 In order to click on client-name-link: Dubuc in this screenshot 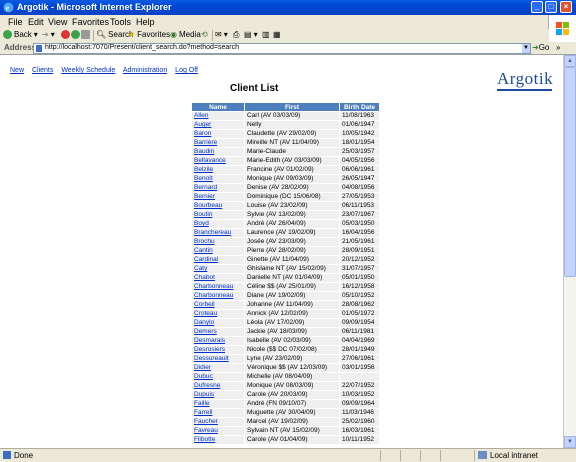, I will do `click(203, 376)`.